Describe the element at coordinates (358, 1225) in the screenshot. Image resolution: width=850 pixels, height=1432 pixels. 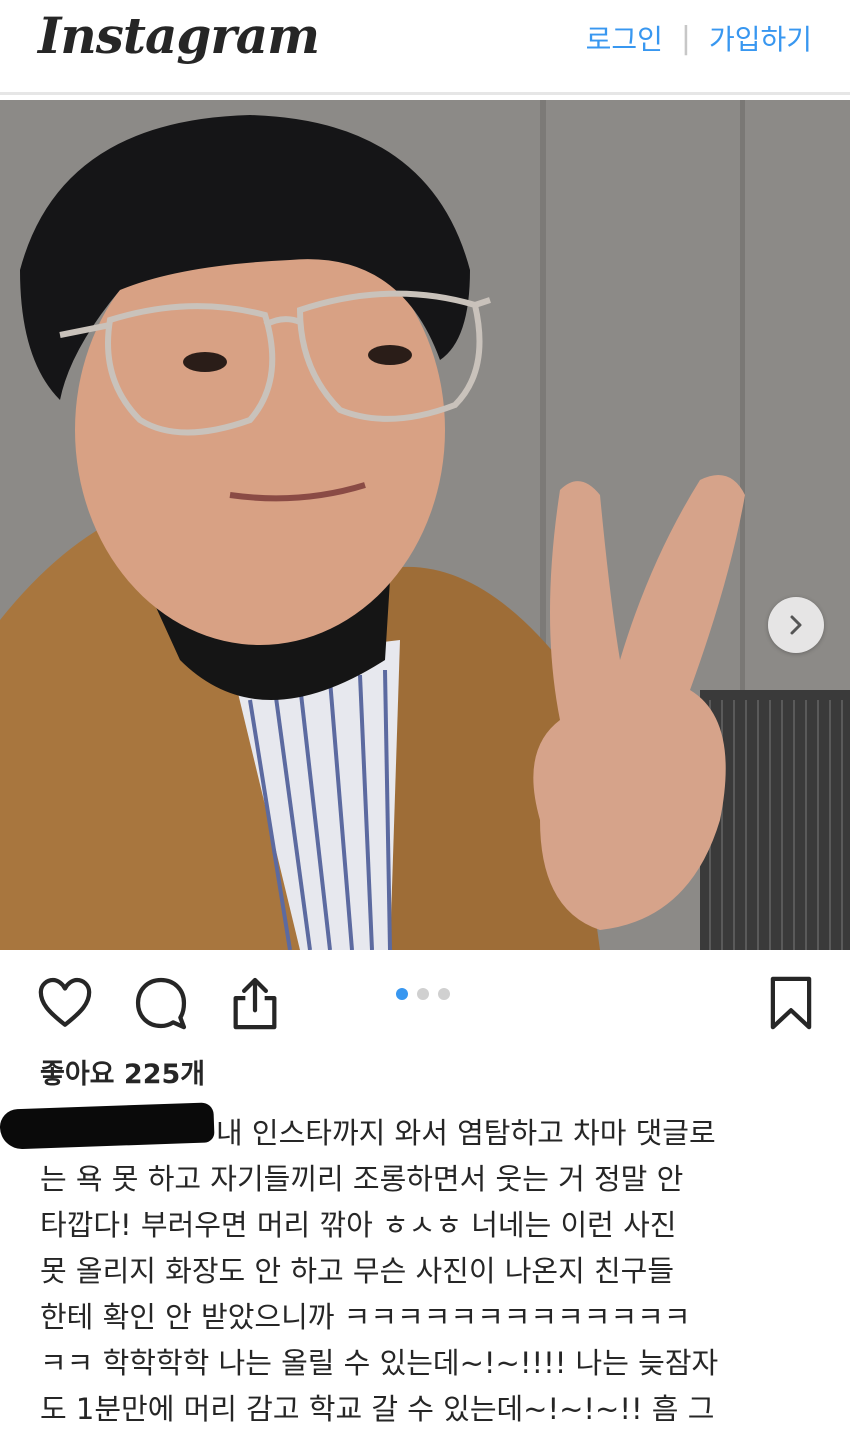
I see `caption-line: 타깝다! 부러우면 머리 깎아 ㅎㅅㅎ 너네는 이런 사진` at that location.